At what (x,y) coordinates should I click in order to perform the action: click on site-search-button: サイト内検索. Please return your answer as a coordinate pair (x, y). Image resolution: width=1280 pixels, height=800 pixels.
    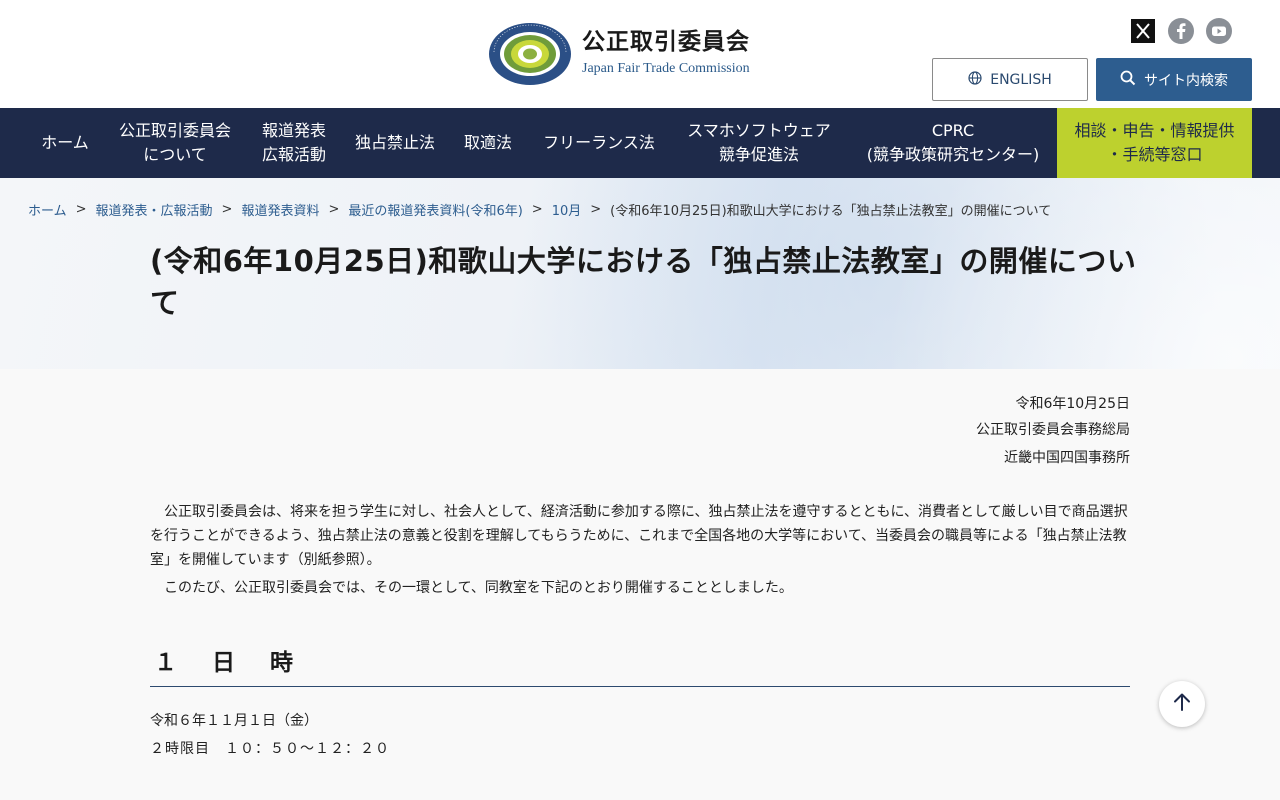
    Looking at the image, I should click on (1174, 79).